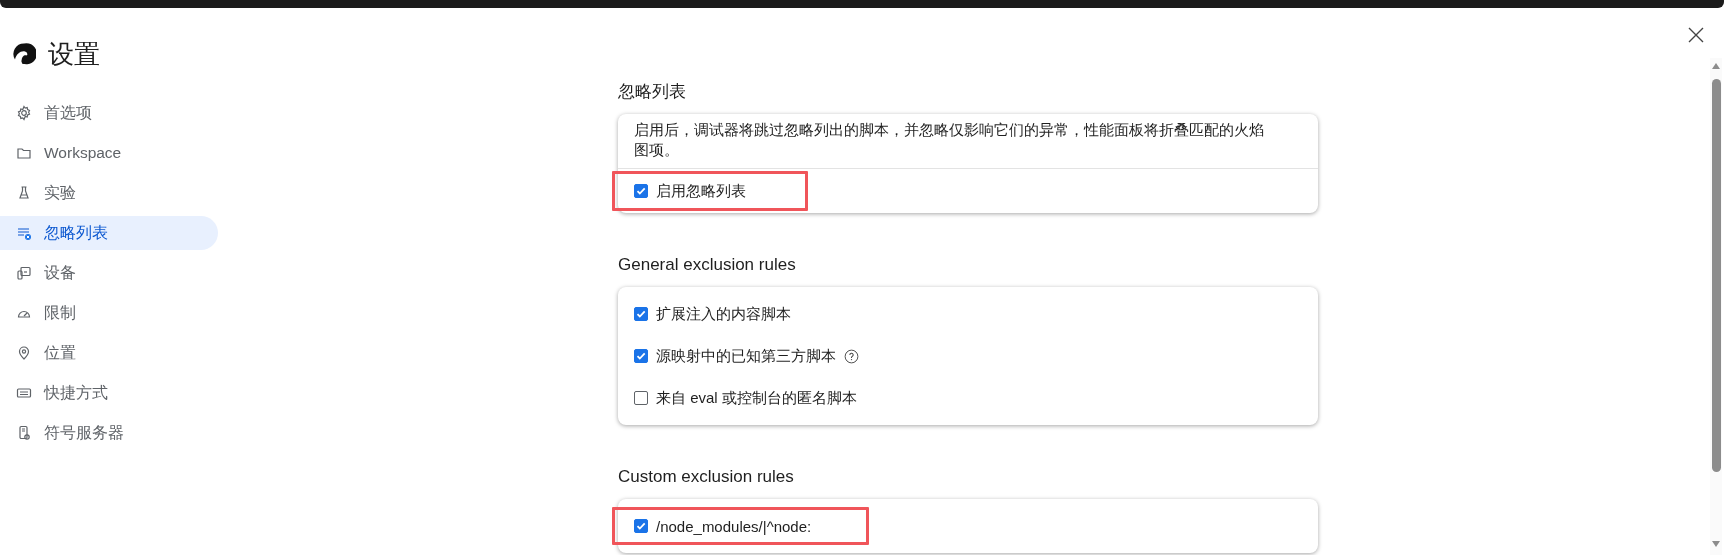 The image size is (1724, 555). What do you see at coordinates (24, 233) in the screenshot?
I see `list-icon` at bounding box center [24, 233].